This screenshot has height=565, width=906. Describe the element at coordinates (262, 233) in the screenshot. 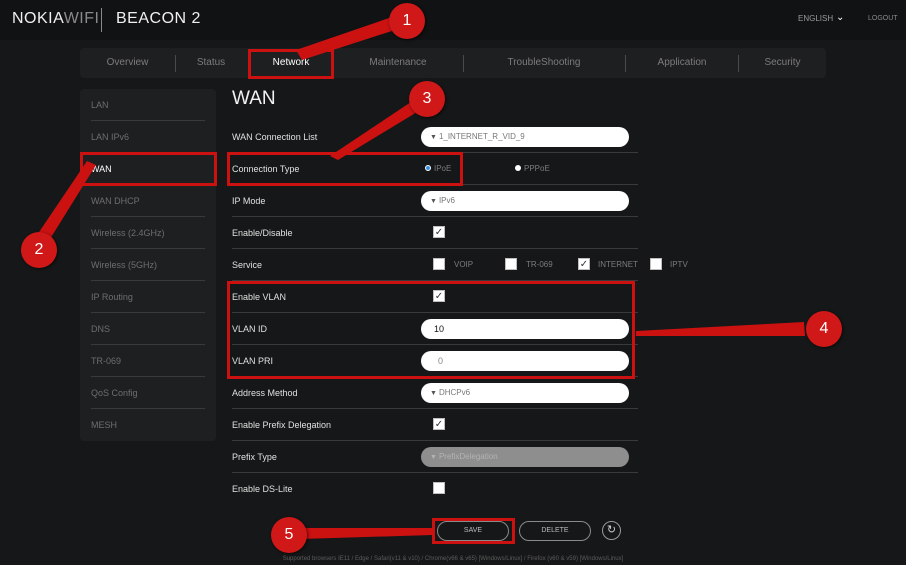

I see `enable-disable-label: Enable/Disable` at that location.